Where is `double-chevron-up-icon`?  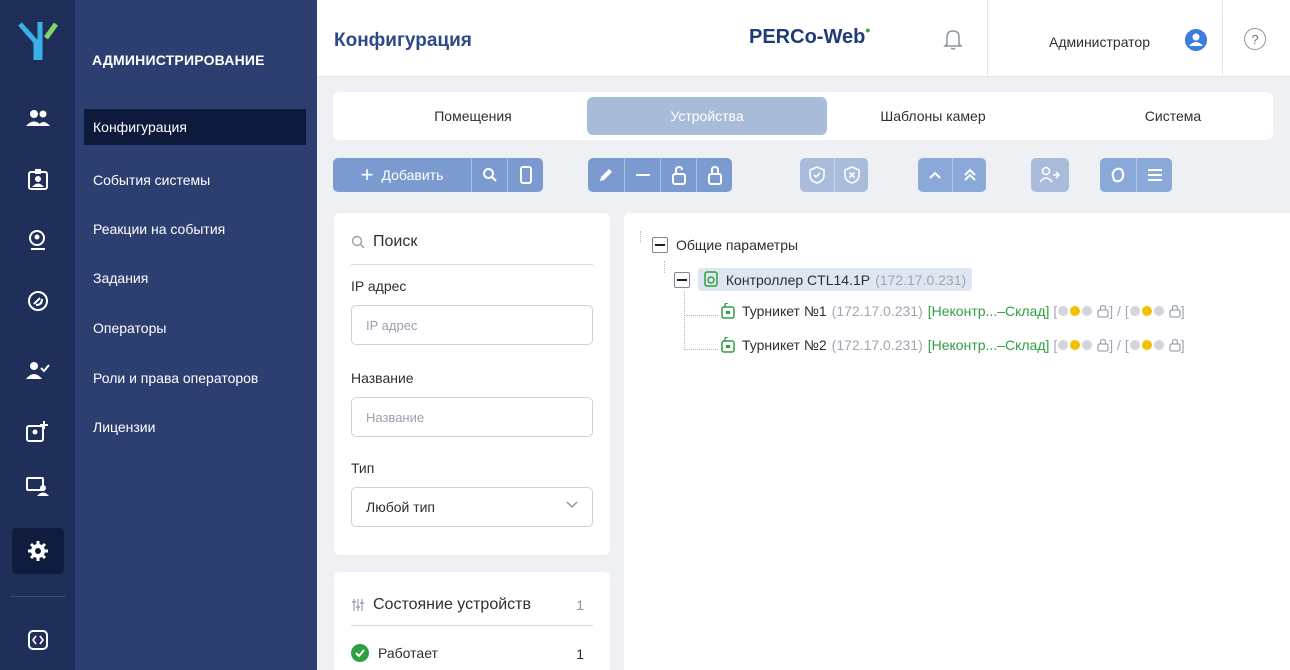 double-chevron-up-icon is located at coordinates (969, 174).